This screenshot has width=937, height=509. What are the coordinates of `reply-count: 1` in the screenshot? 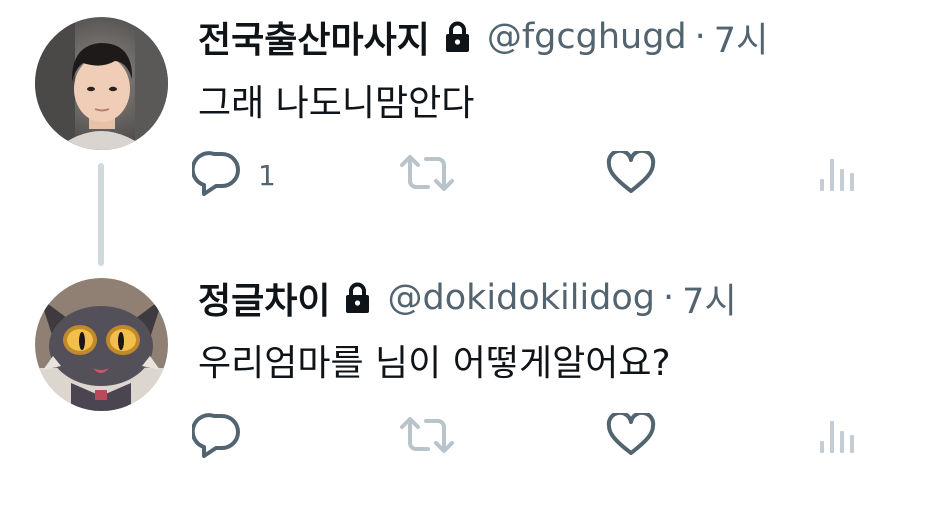 It's located at (267, 175).